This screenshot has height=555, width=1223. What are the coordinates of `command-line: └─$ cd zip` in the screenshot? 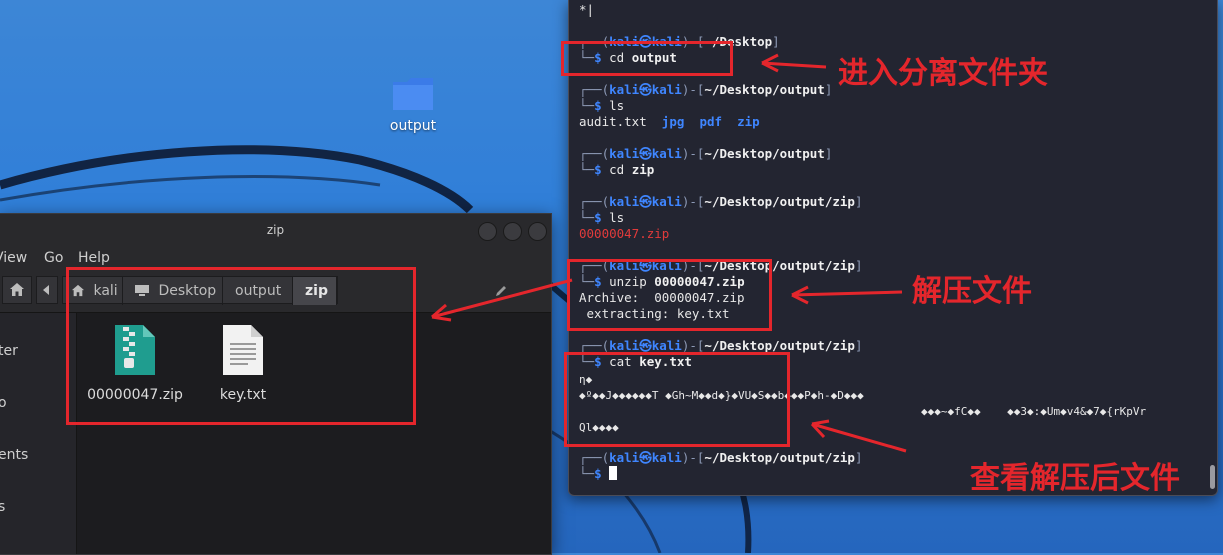 It's located at (617, 169).